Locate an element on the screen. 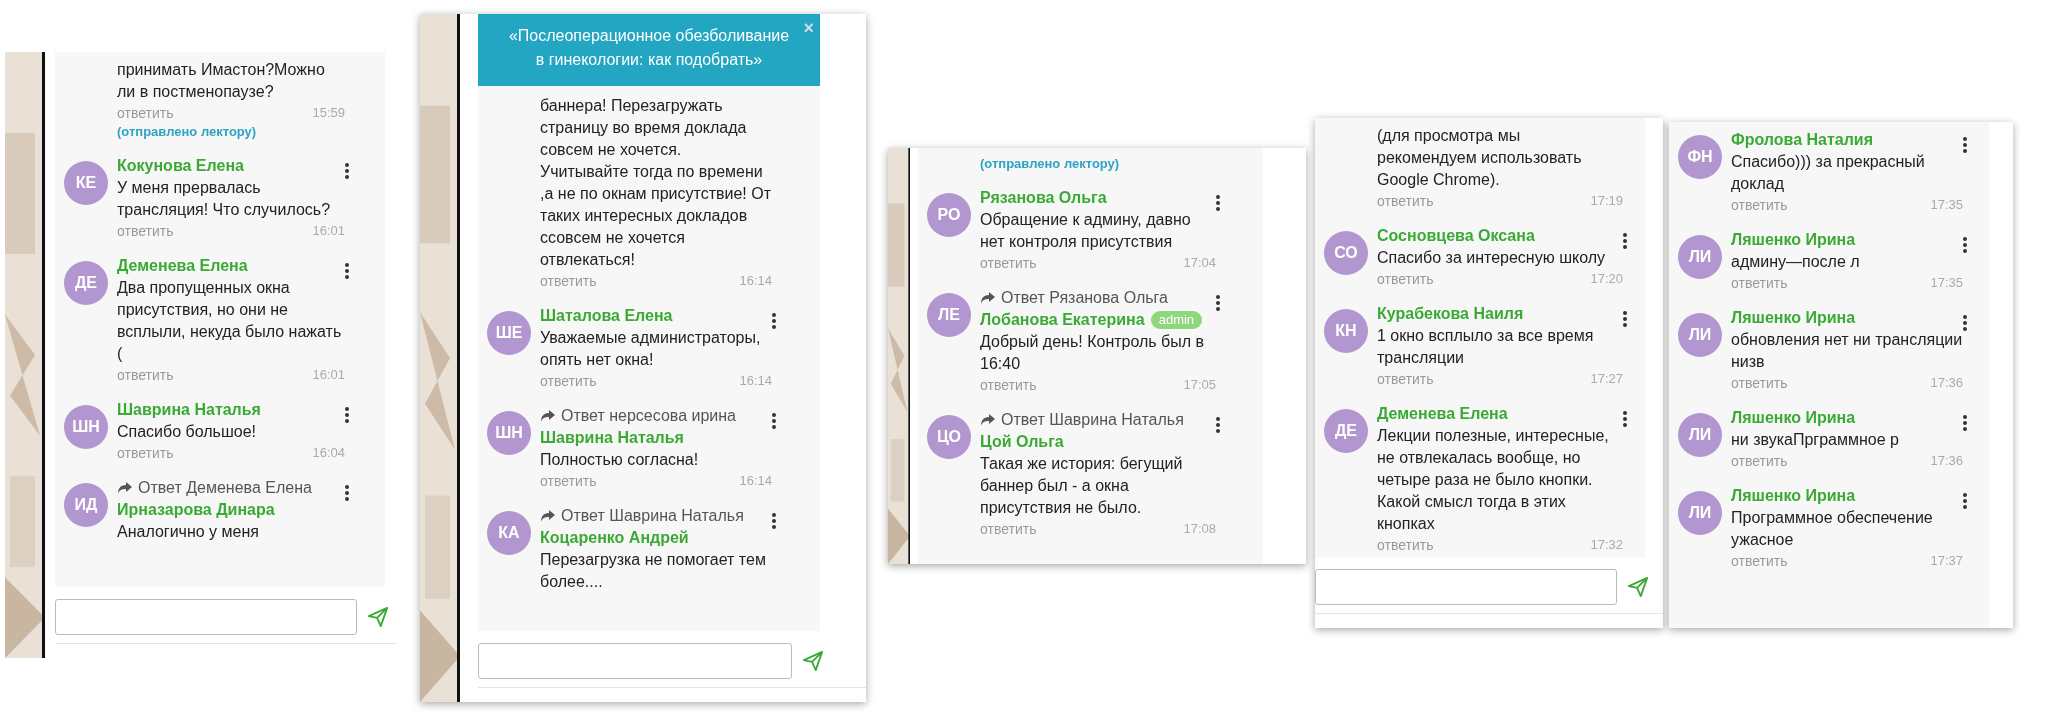 The height and width of the screenshot is (724, 2048). close-button: × is located at coordinates (808, 28).